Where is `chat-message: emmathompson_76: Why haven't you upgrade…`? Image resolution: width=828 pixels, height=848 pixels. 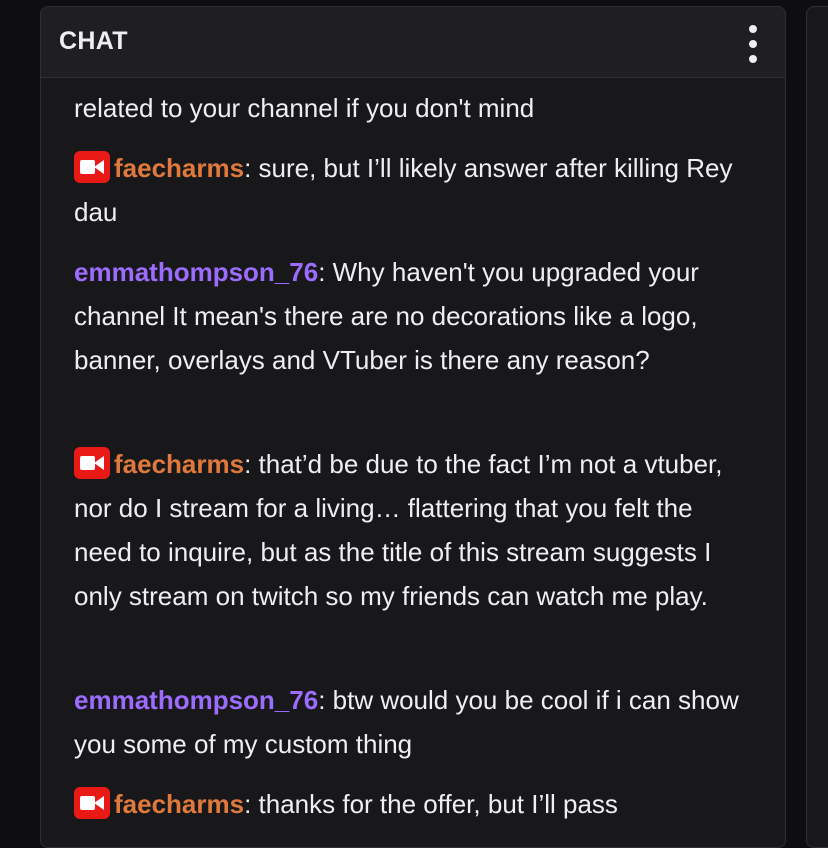 chat-message: emmathompson_76: Why haven't you upgrade… is located at coordinates (408, 316).